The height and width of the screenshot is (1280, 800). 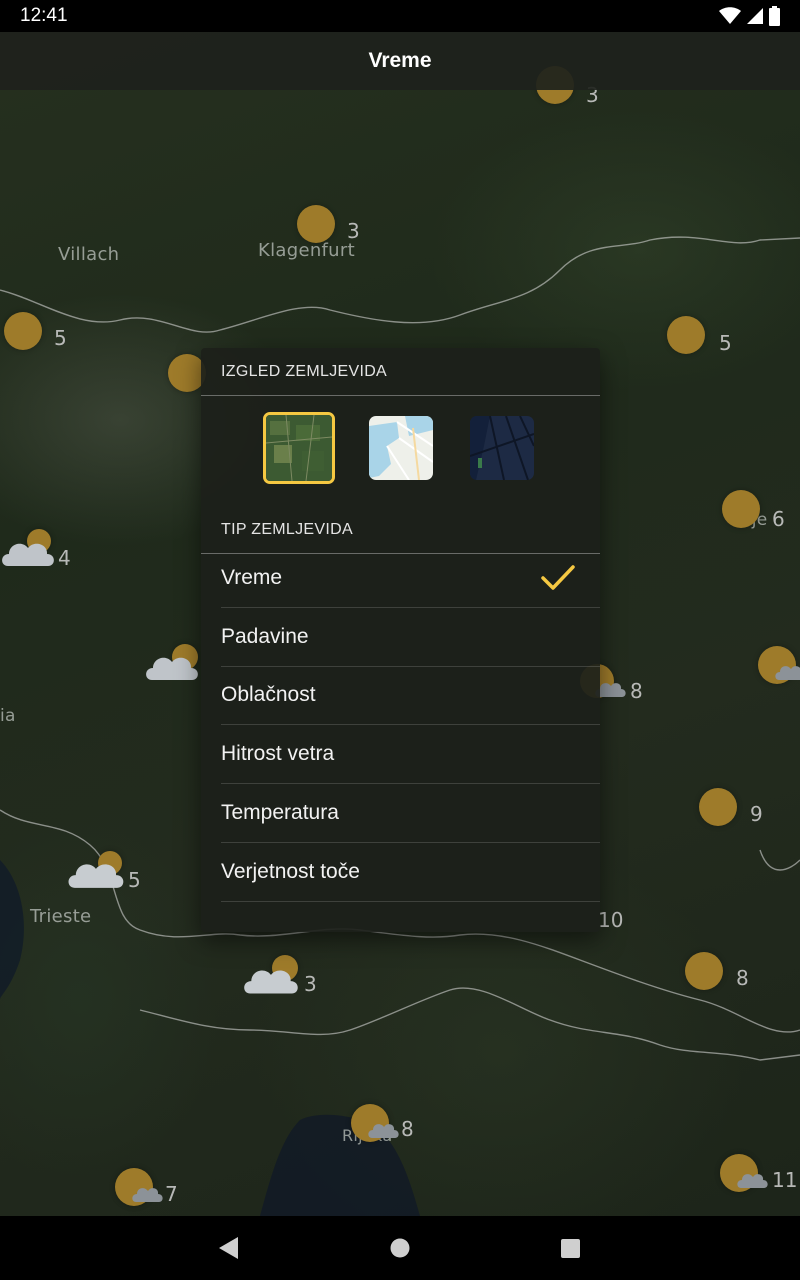 I want to click on light-map-thumbnail, so click(x=401, y=448).